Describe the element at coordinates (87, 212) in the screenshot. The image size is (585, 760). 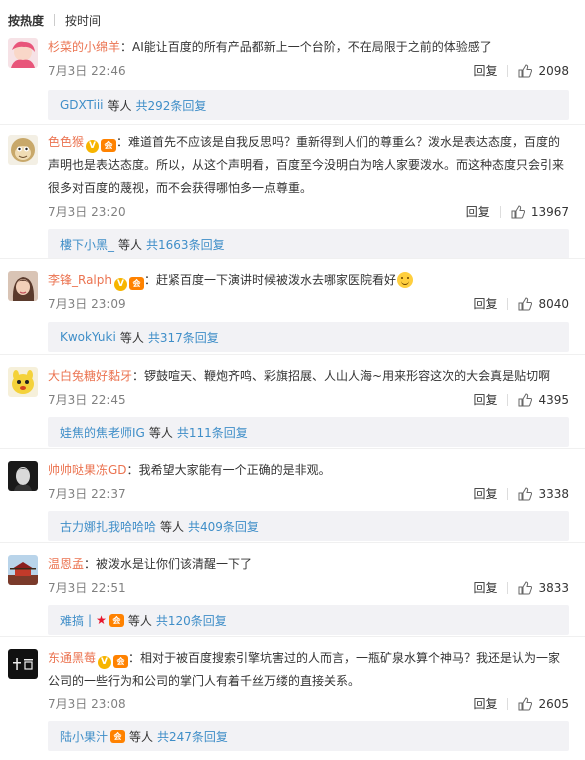
I see `comment-time: 7月3日 23:20` at that location.